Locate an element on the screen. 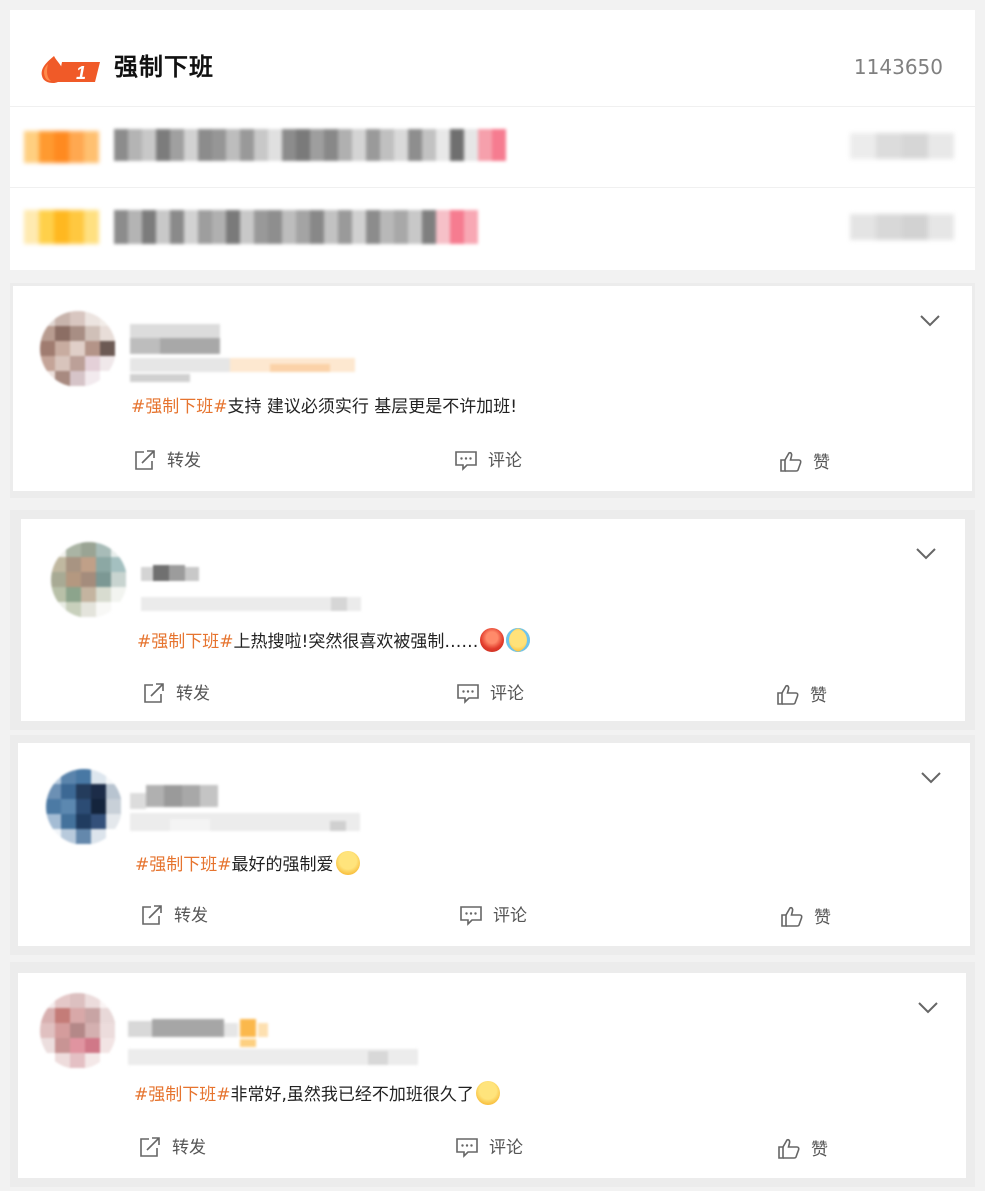 The image size is (985, 1191). trending-topic-count: 1143650 is located at coordinates (898, 67).